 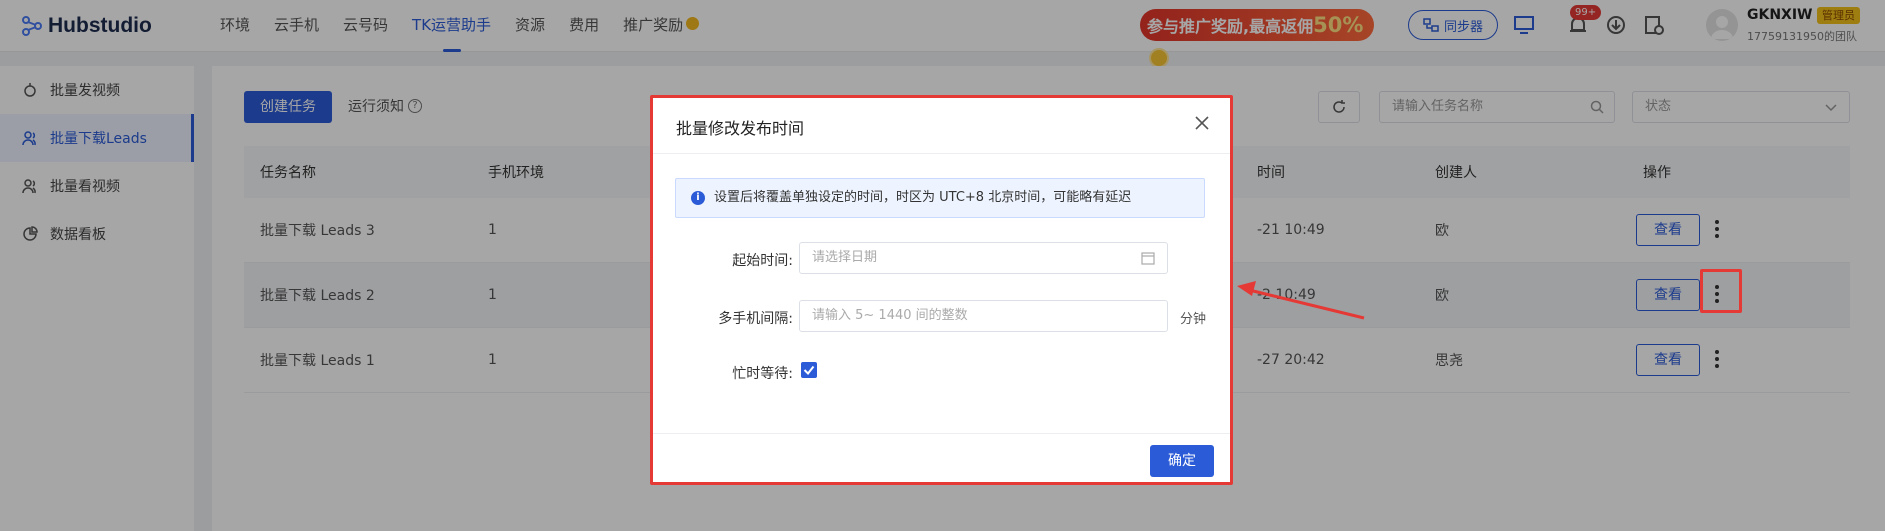 What do you see at coordinates (983, 258) in the screenshot?
I see `start-time-picker: 请选择日期` at bounding box center [983, 258].